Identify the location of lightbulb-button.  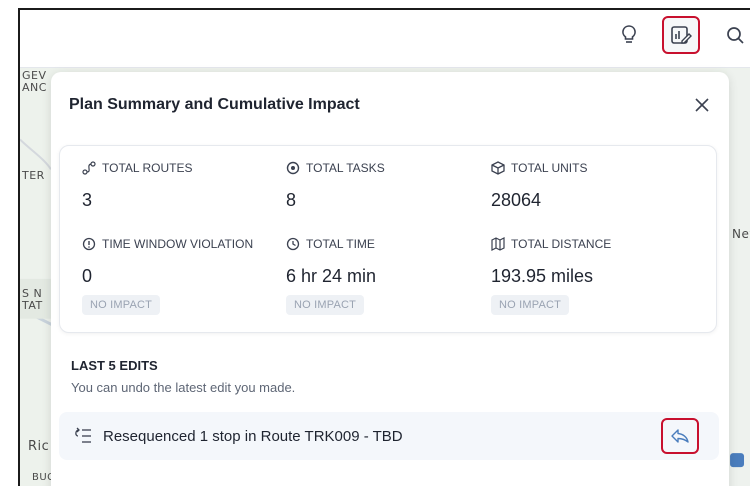
(629, 35).